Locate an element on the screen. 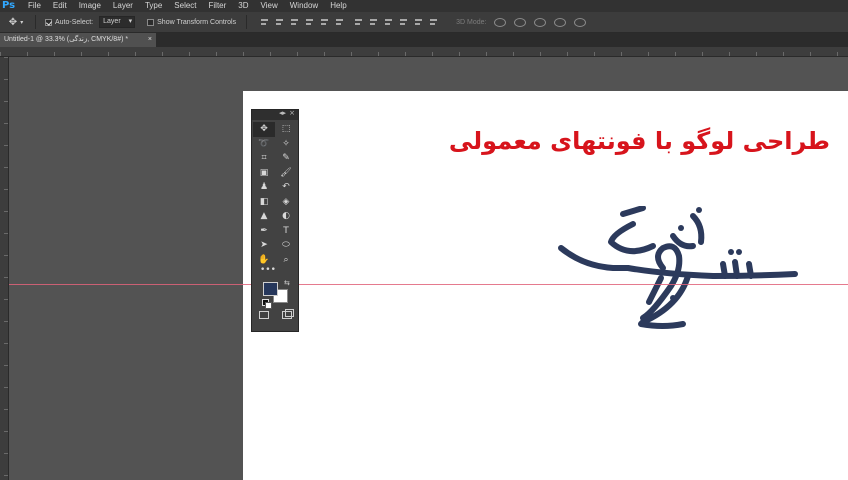 The image size is (848, 480). healing-brush-tool-icon: ▣ is located at coordinates (264, 173).